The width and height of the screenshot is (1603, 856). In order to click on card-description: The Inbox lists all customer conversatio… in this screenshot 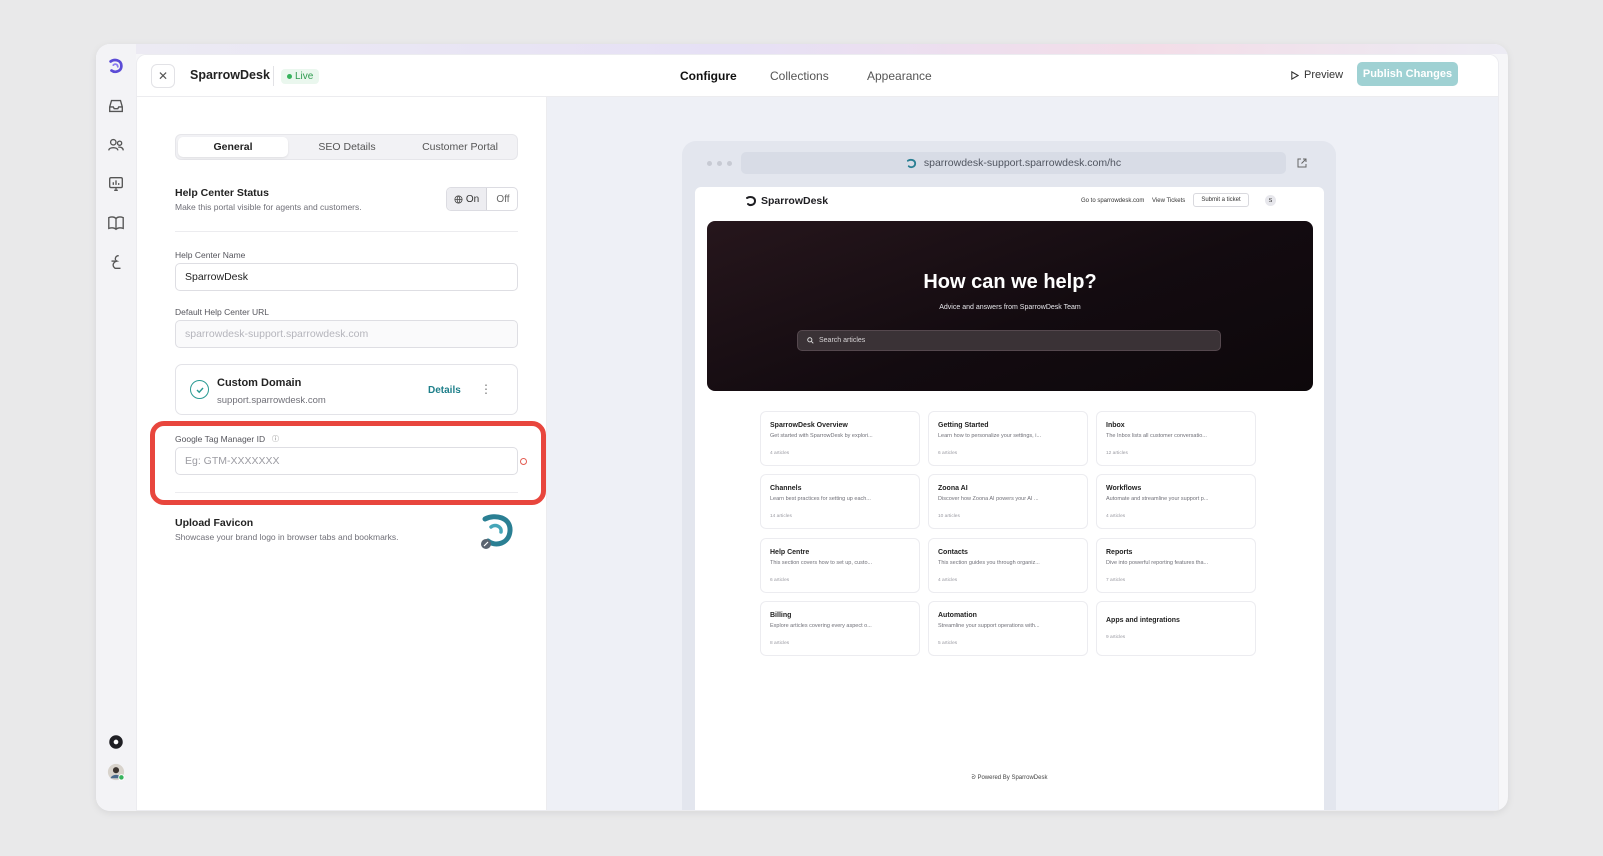, I will do `click(1156, 436)`.